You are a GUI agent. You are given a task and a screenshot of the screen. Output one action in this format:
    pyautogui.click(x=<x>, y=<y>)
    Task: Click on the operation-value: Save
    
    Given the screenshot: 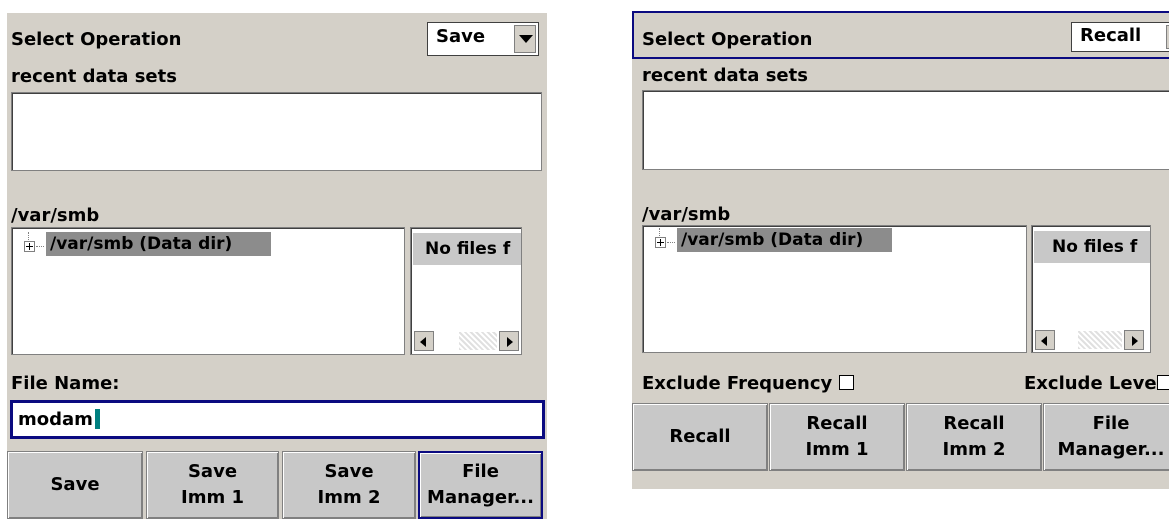 What is the action you would take?
    pyautogui.click(x=461, y=36)
    